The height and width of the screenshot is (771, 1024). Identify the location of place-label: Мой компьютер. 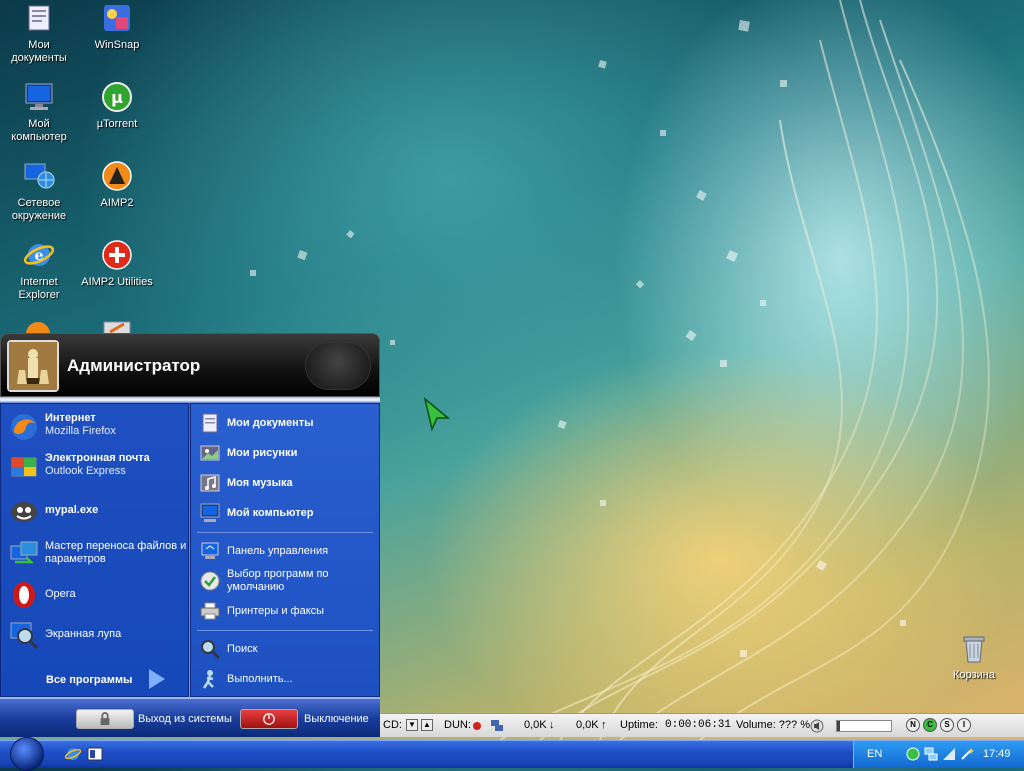
(270, 513).